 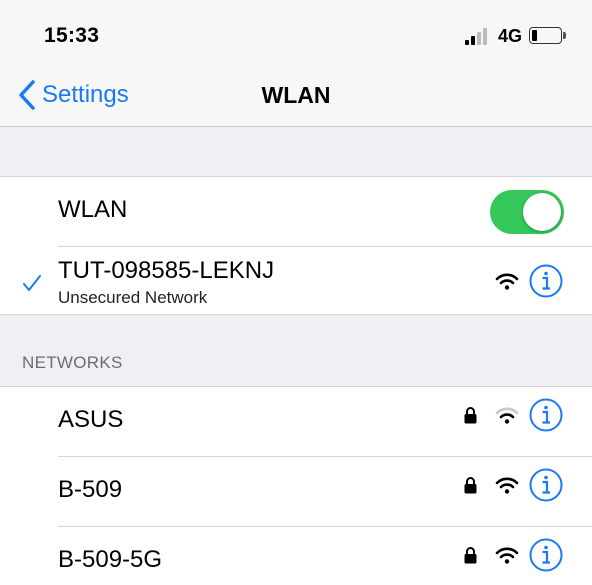 What do you see at coordinates (296, 556) in the screenshot?
I see `network-row: B-509-5G` at bounding box center [296, 556].